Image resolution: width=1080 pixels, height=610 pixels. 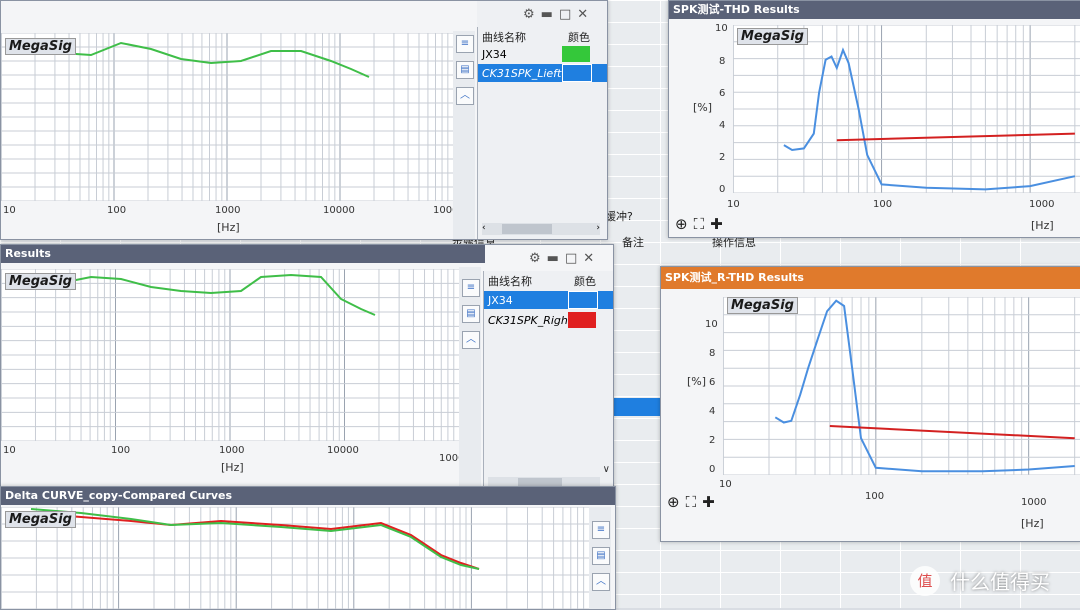 What do you see at coordinates (870, 278) in the screenshot?
I see `window-title: SPK测试_R-THD Results` at bounding box center [870, 278].